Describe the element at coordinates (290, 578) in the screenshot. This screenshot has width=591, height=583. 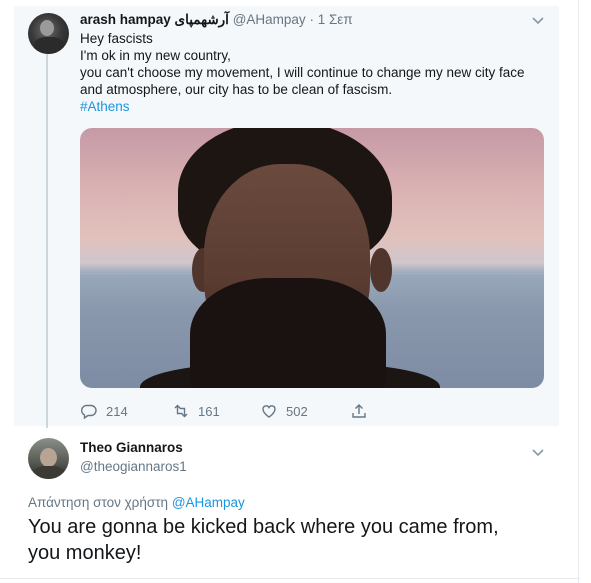
I see `bottom-border` at that location.